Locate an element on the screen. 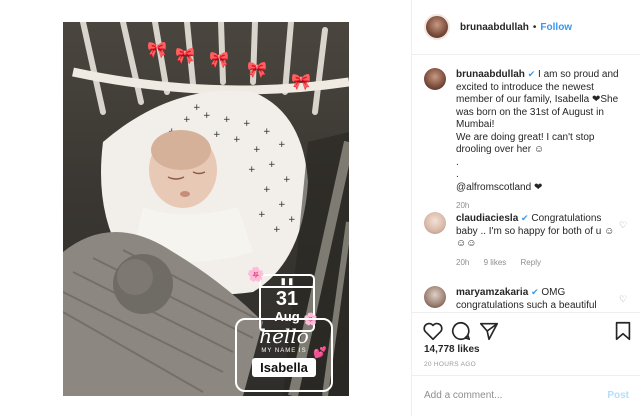 The image size is (640, 416). hello-text: hello is located at coordinates (284, 336).